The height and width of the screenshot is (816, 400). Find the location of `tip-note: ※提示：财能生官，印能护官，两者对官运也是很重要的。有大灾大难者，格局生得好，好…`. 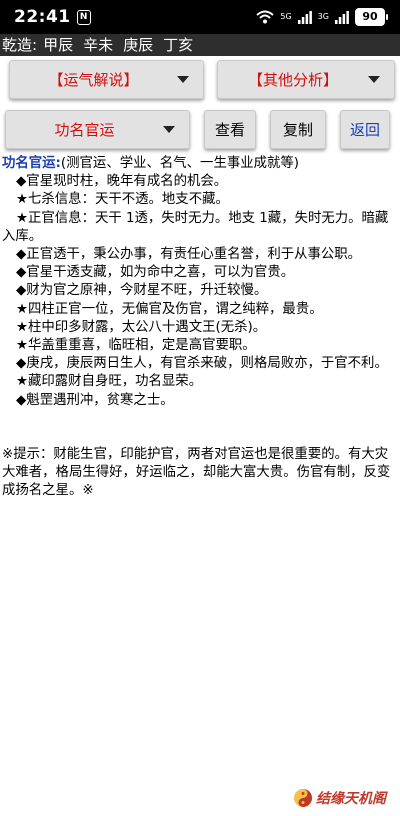

tip-note: ※提示：财能生官，印能护官，两者对官运也是很重要的。有大灾大难者，格局生得好，好… is located at coordinates (196, 472).